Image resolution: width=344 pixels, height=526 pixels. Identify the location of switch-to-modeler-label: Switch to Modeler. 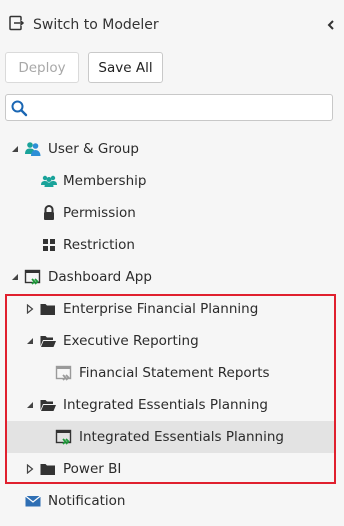
(96, 25).